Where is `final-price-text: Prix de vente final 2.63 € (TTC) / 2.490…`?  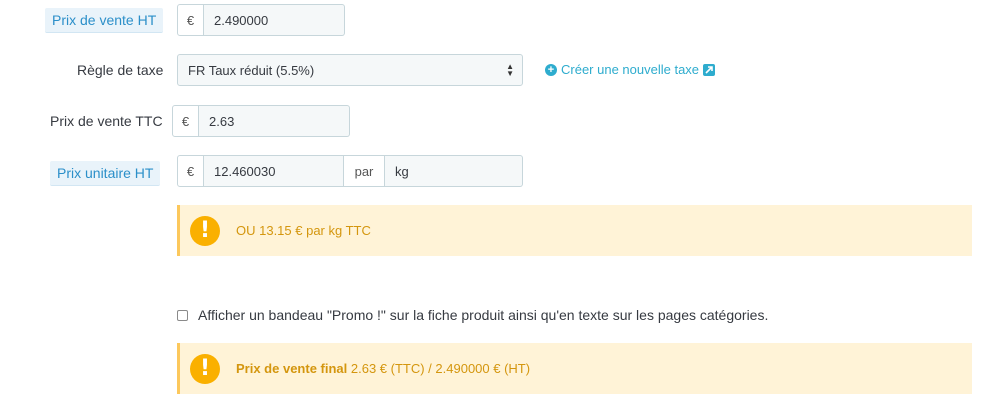
final-price-text: Prix de vente final 2.63 € (TTC) / 2.490… is located at coordinates (383, 368).